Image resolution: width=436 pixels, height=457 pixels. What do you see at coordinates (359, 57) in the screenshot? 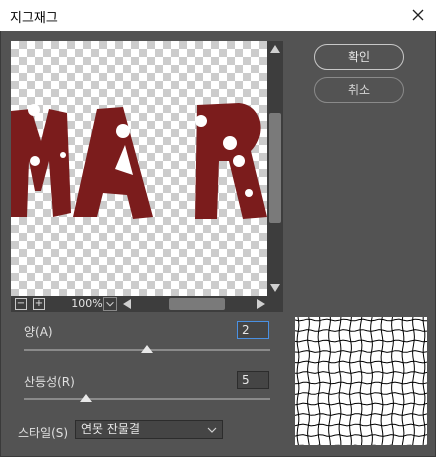
I see `ok-button: 확인` at bounding box center [359, 57].